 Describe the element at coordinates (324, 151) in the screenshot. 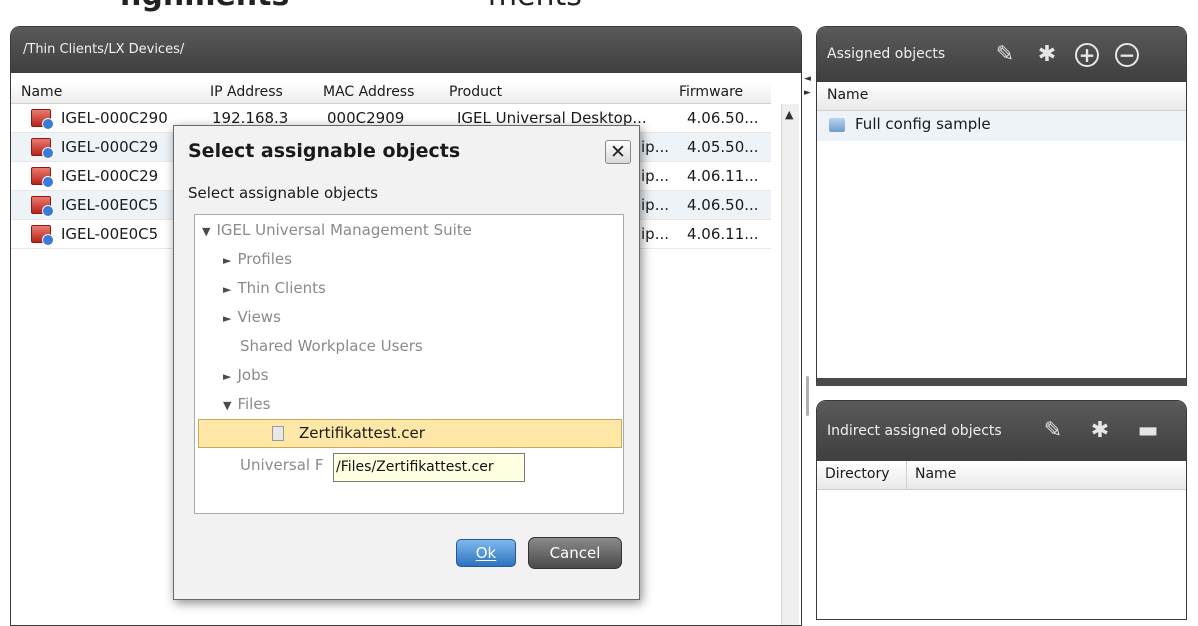

I see `dialog-title: Select assignable objects` at that location.